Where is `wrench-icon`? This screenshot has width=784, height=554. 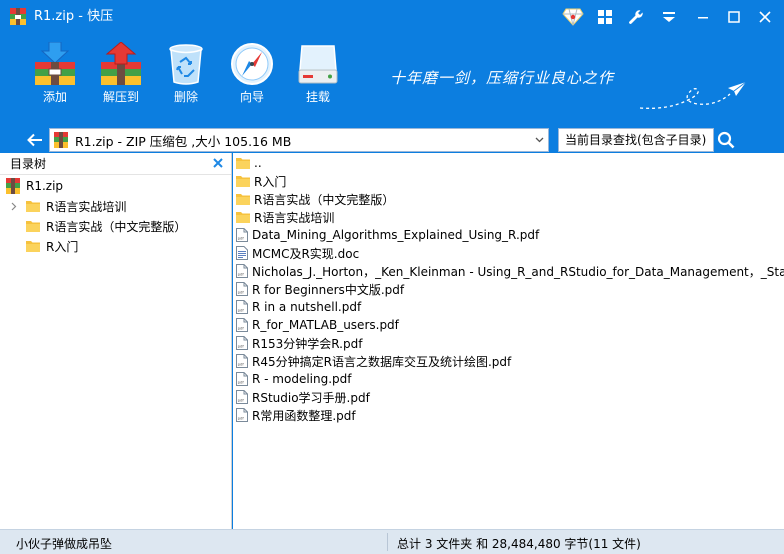 wrench-icon is located at coordinates (636, 17).